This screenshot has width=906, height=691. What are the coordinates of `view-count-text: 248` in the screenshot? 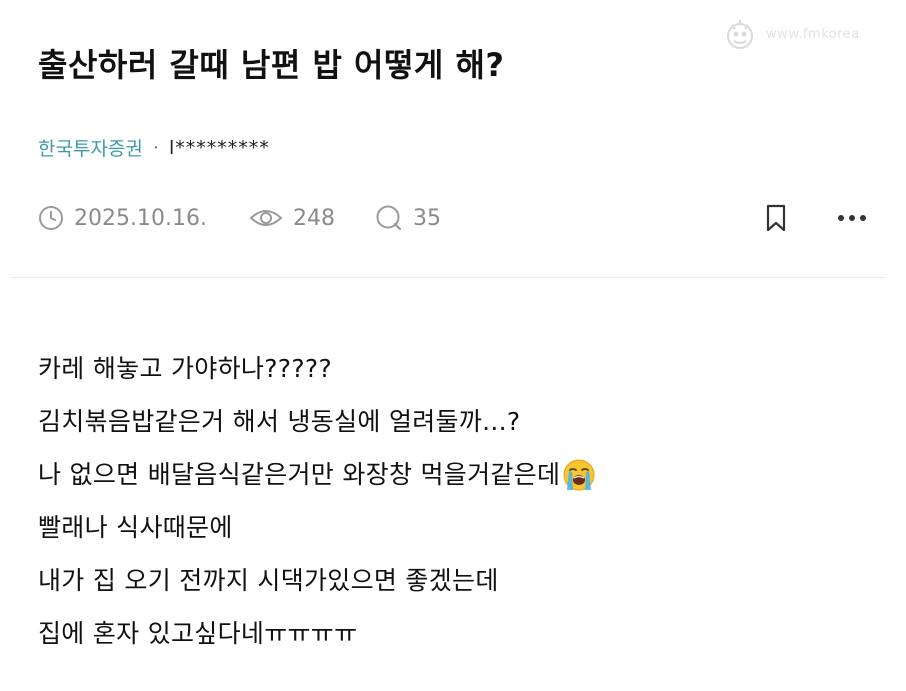 It's located at (313, 218).